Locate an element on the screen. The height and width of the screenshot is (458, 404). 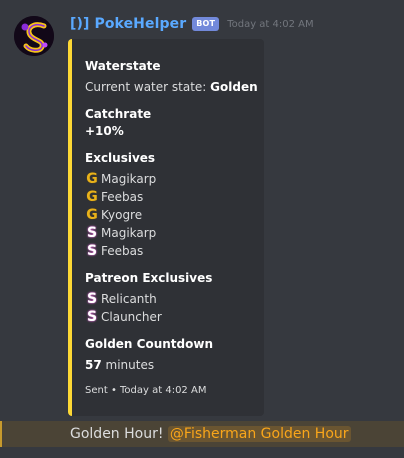
message-timestamp: Today at 4:02 AM is located at coordinates (270, 24).